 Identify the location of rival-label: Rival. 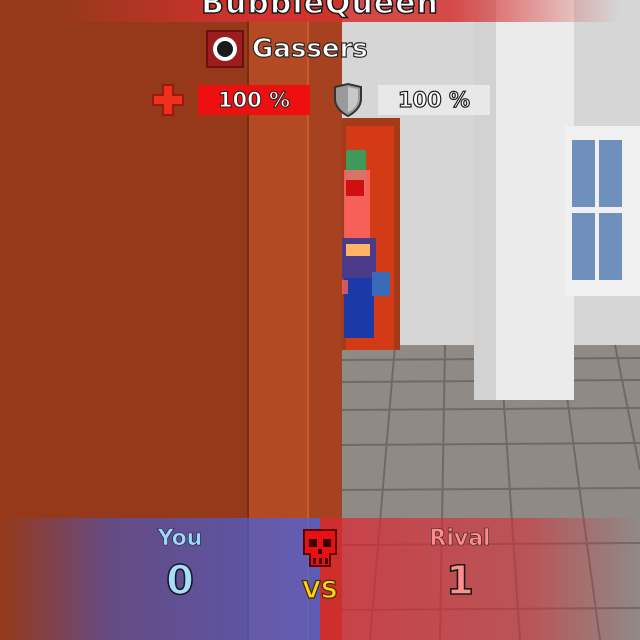
(460, 539).